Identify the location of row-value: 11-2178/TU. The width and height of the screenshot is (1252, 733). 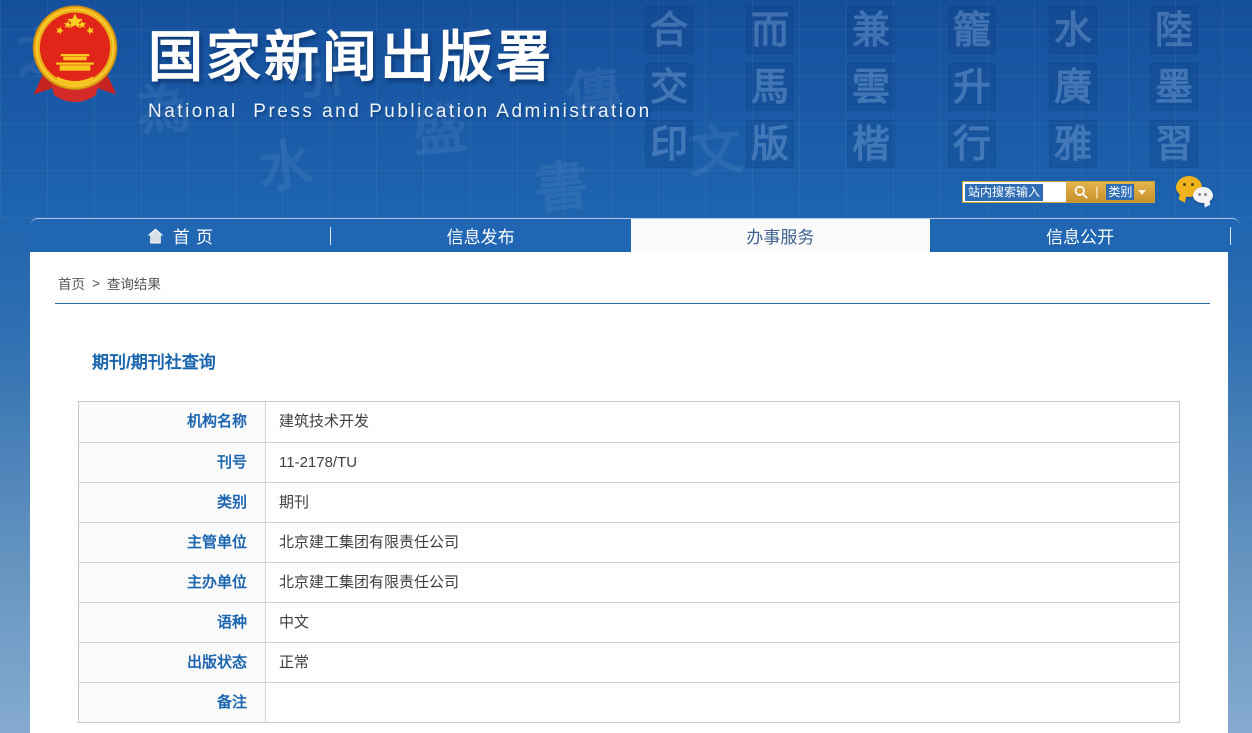
(318, 462).